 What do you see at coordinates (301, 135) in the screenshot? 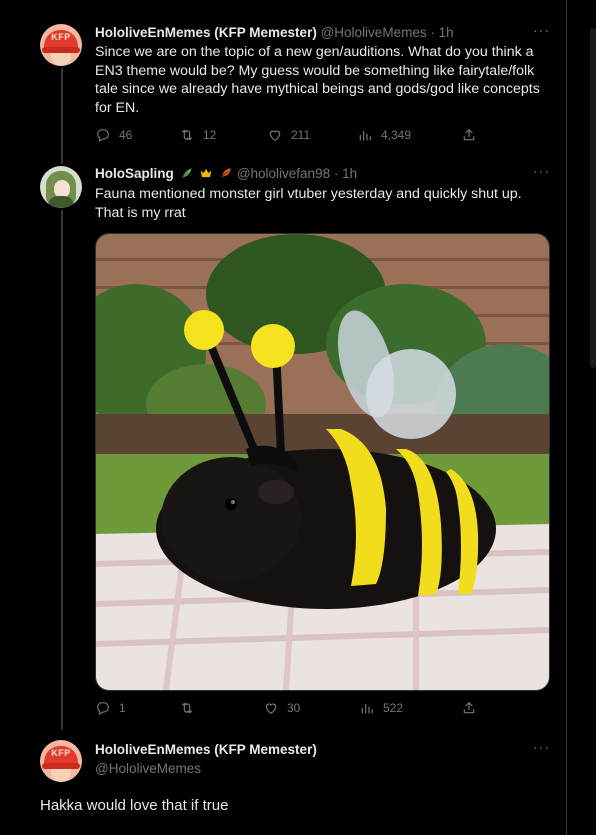
I see `like-count: 211` at bounding box center [301, 135].